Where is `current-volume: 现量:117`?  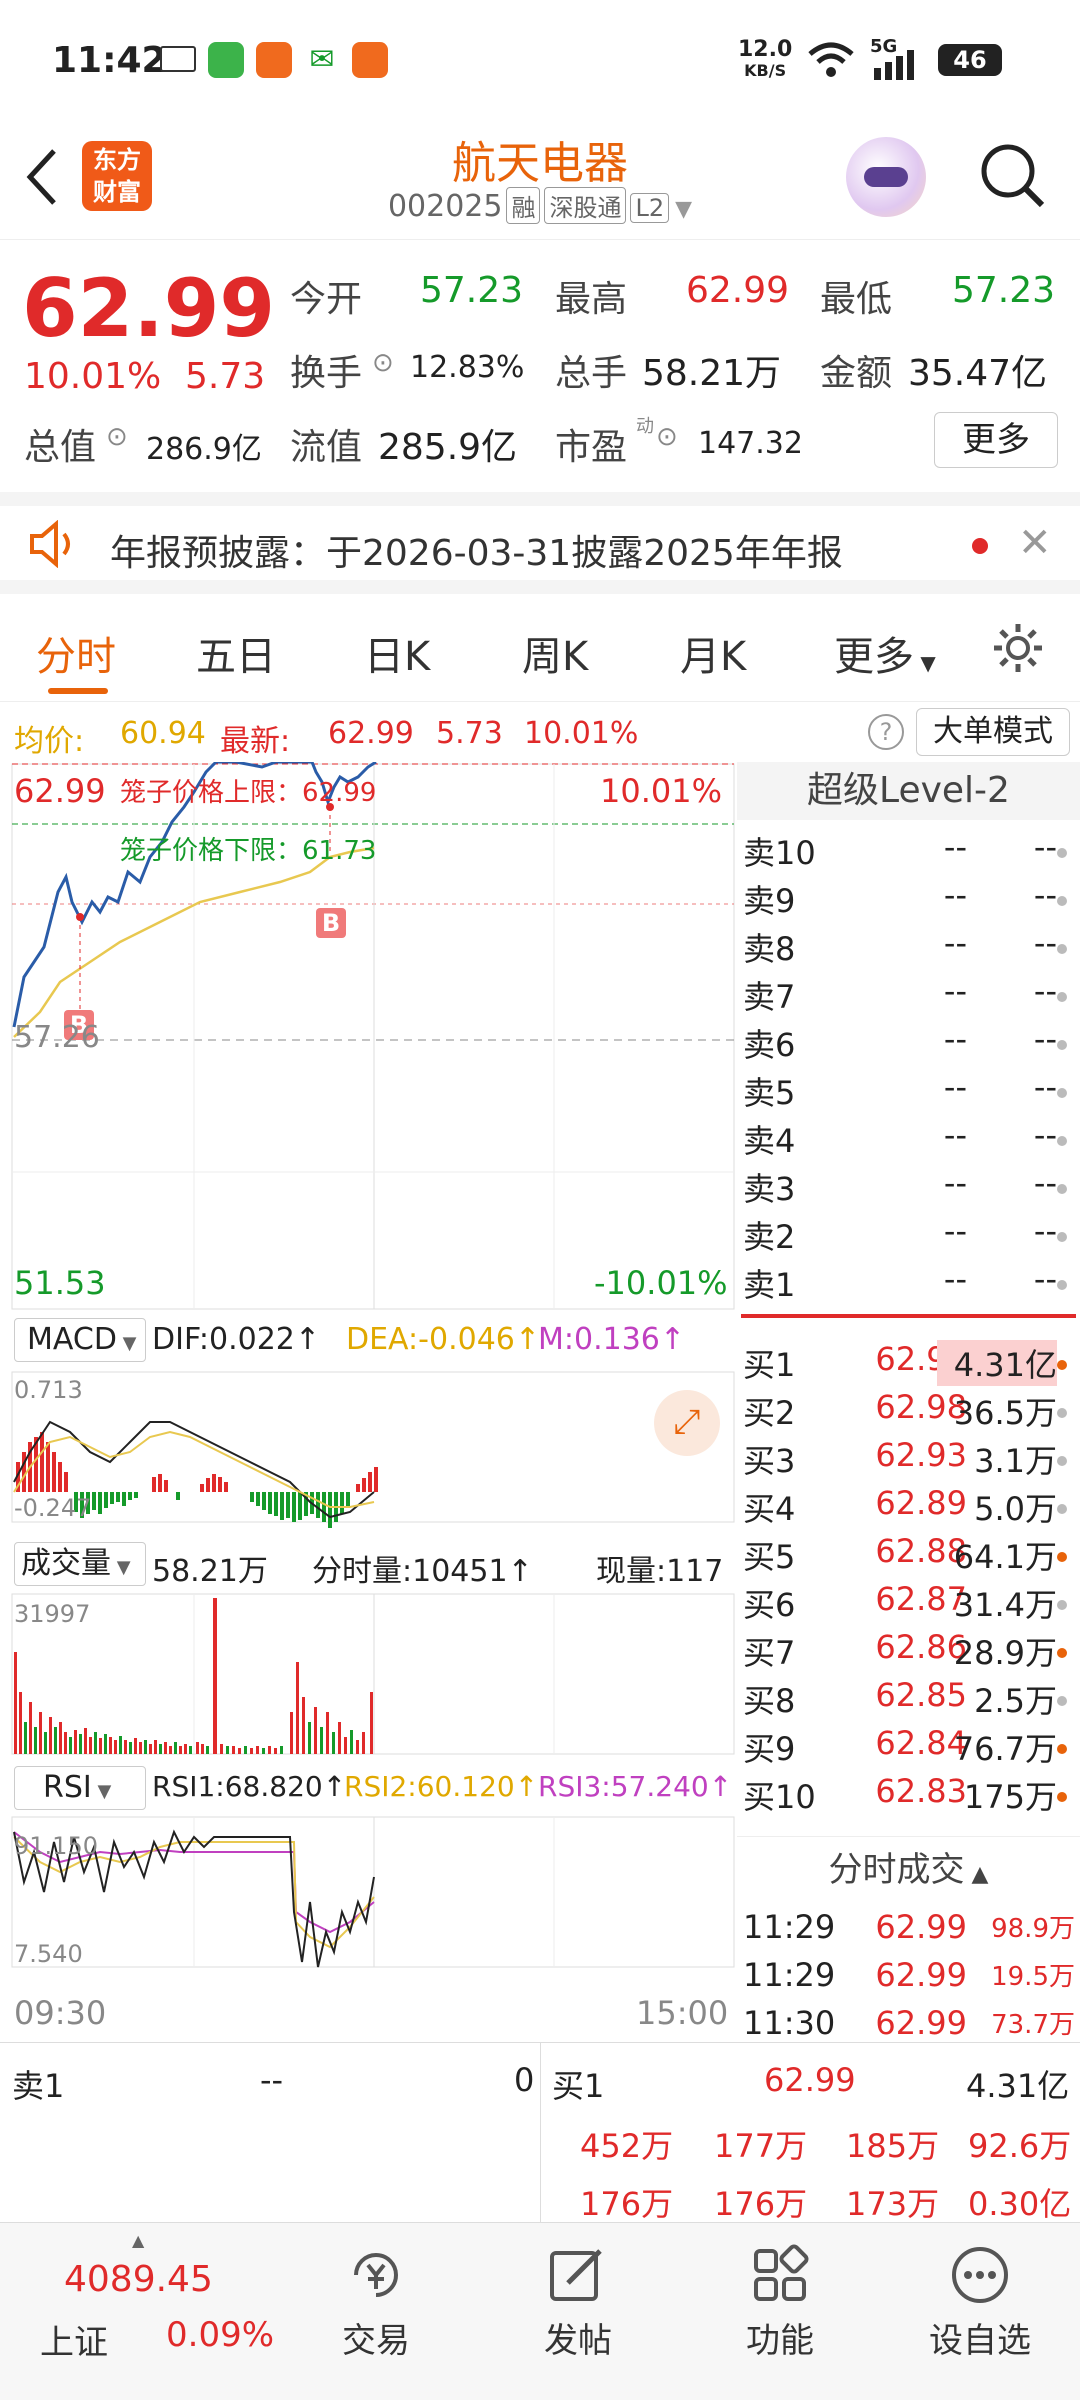
current-volume: 现量:117 is located at coordinates (660, 1571).